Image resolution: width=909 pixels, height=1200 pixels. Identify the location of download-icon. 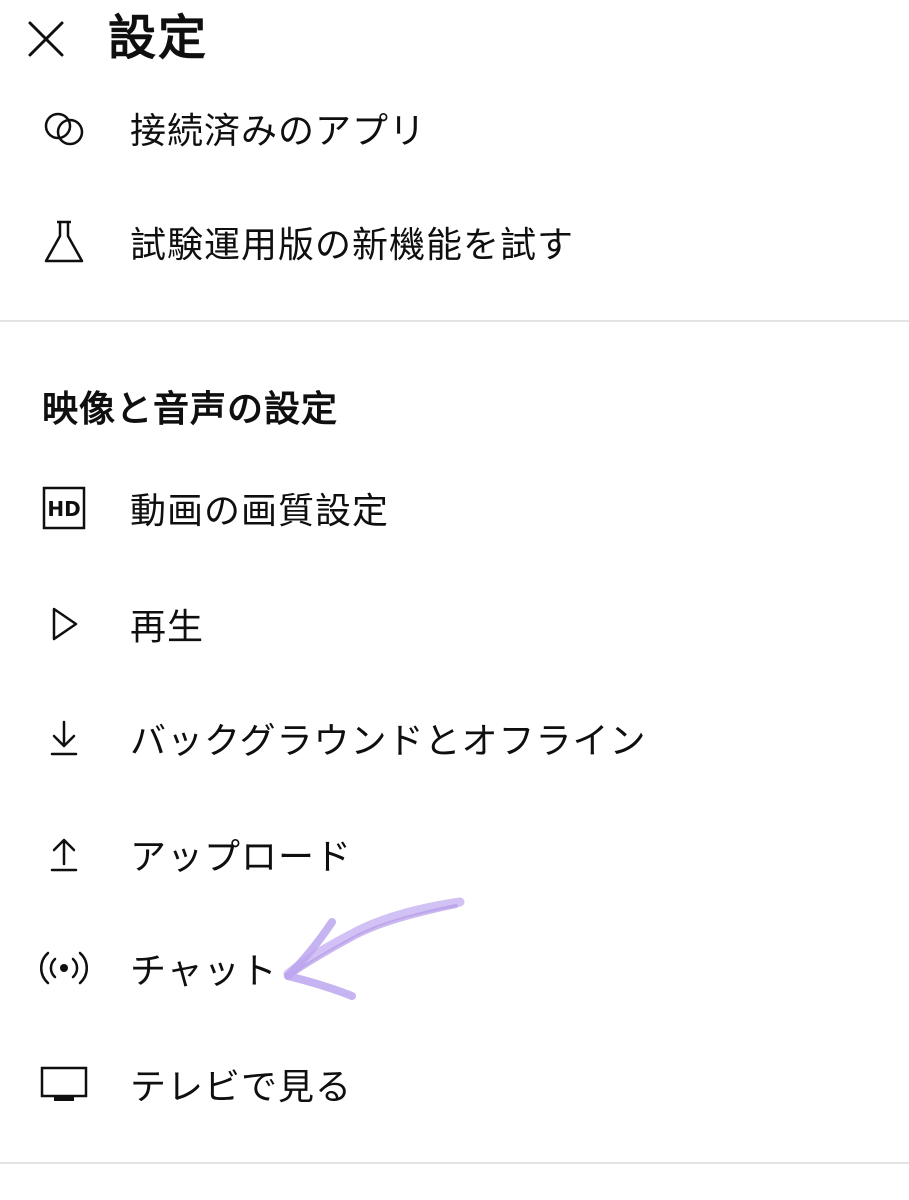
(64, 738).